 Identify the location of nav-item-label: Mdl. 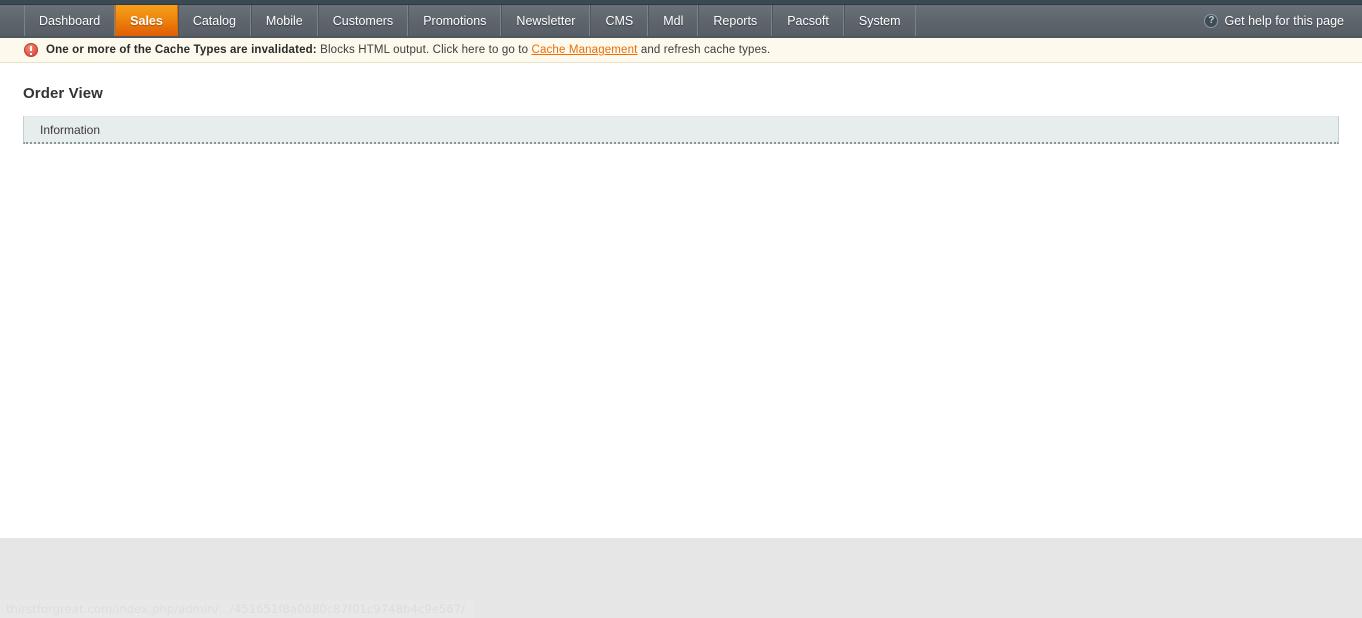
(673, 20).